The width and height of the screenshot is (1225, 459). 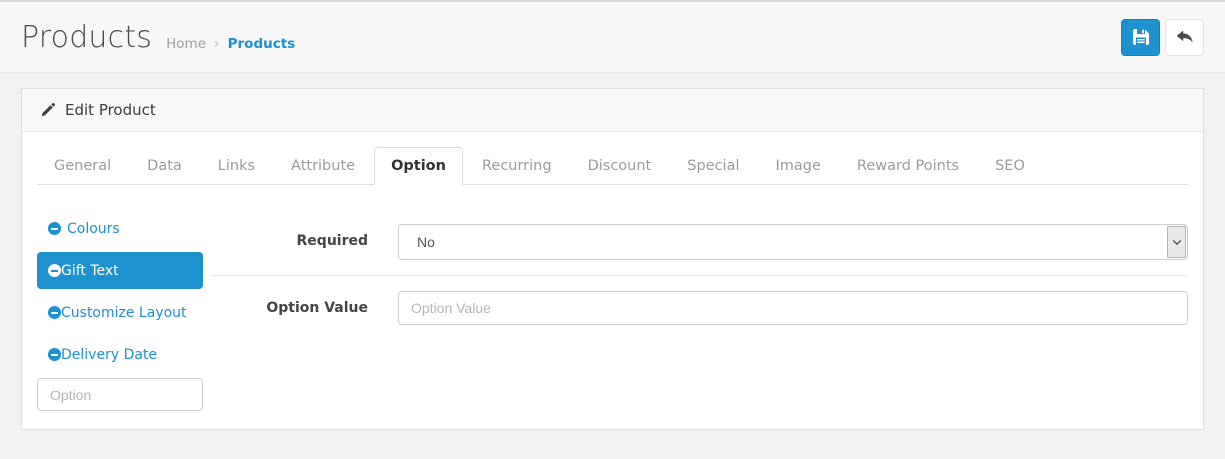 I want to click on required-control: No, so click(x=793, y=242).